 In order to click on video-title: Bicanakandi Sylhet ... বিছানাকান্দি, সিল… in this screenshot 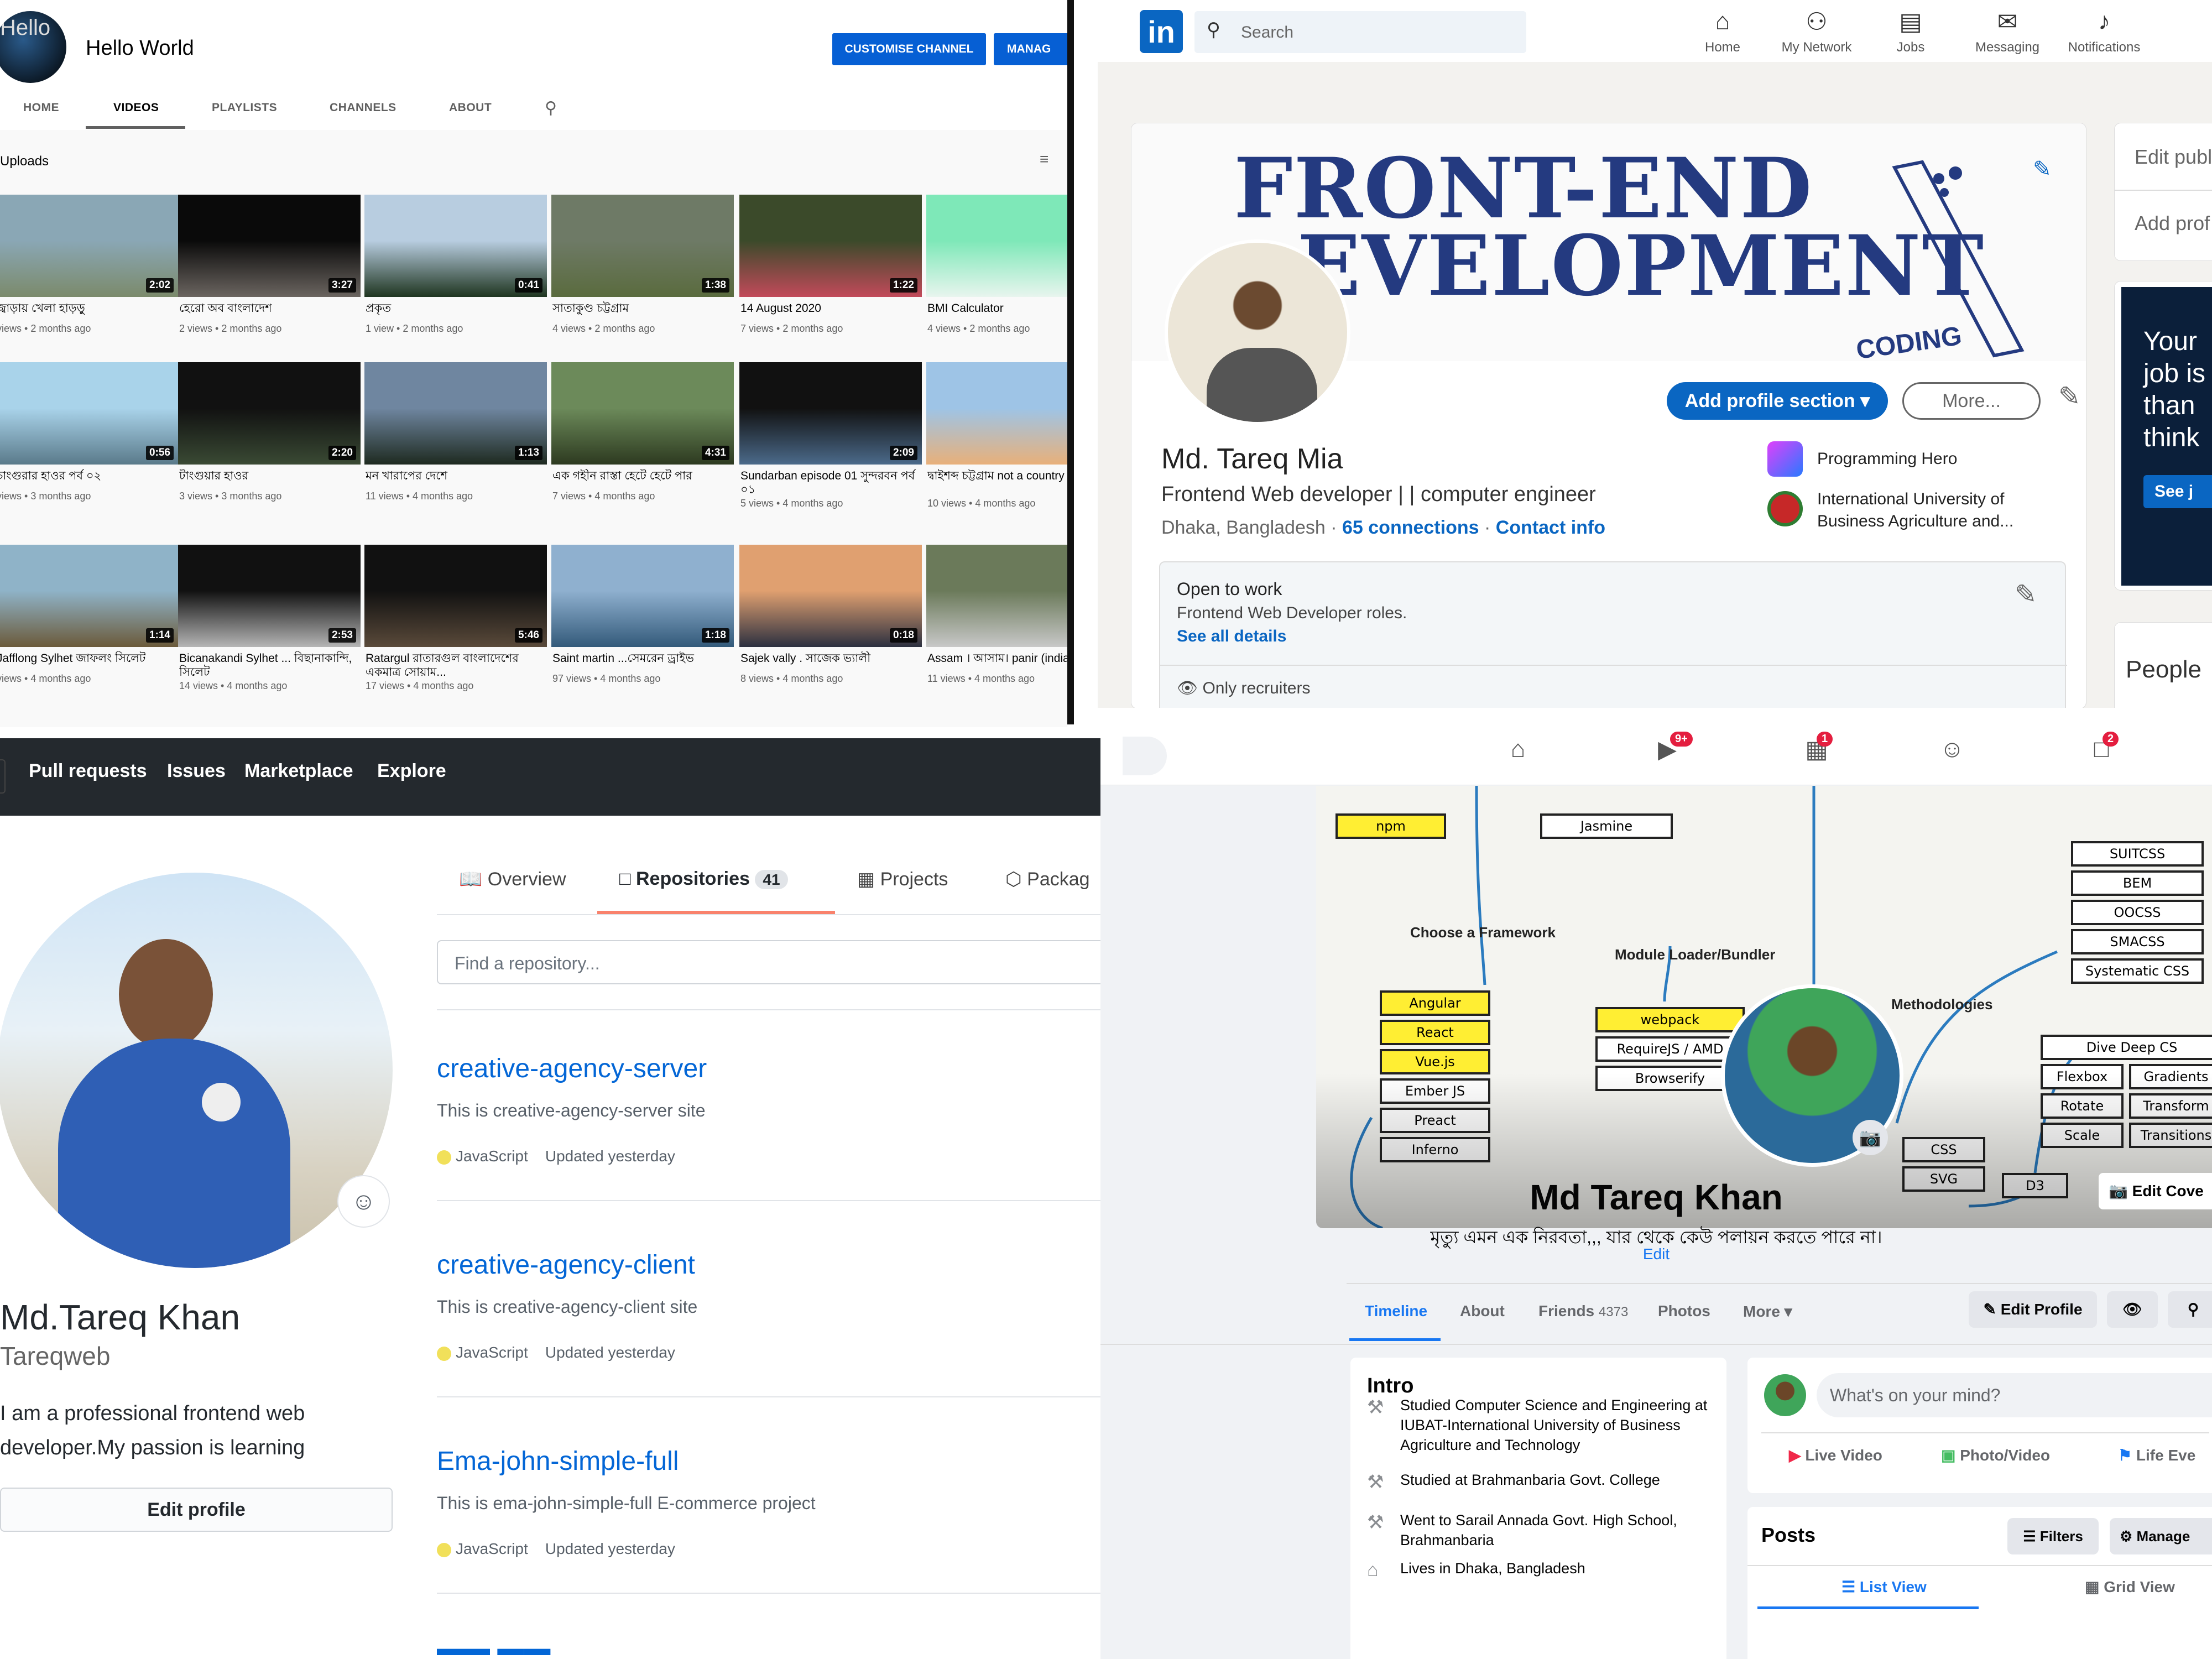, I will do `click(267, 665)`.